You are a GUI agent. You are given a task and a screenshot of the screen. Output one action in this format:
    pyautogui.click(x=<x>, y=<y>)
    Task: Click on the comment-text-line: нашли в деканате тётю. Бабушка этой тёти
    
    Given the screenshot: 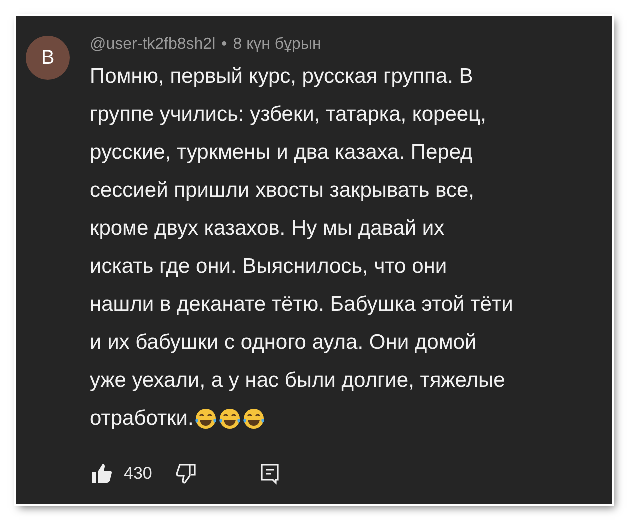 What is the action you would take?
    pyautogui.click(x=302, y=305)
    